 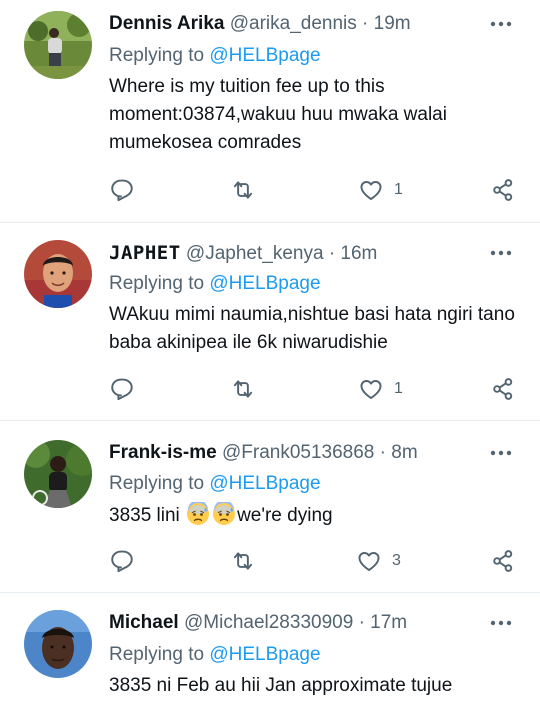 What do you see at coordinates (144, 622) in the screenshot?
I see `display-name: Michael` at bounding box center [144, 622].